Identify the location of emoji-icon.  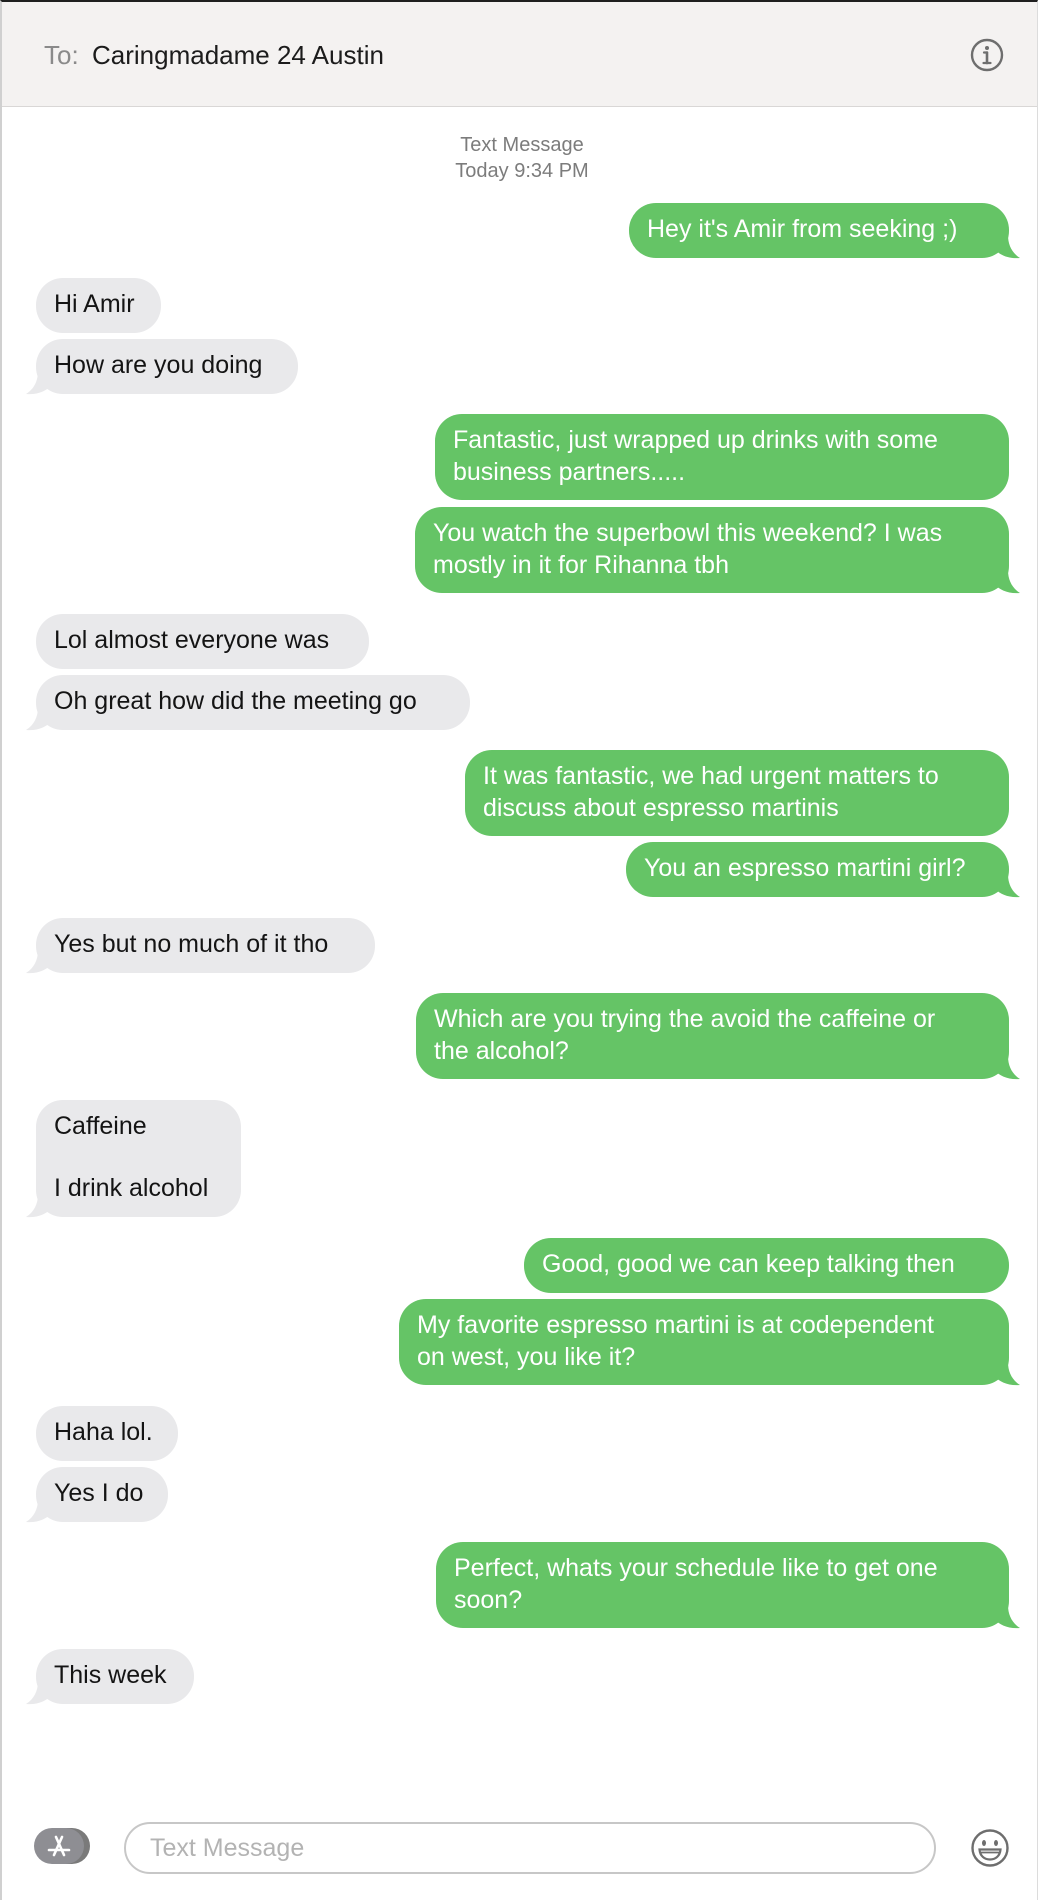
(990, 1848).